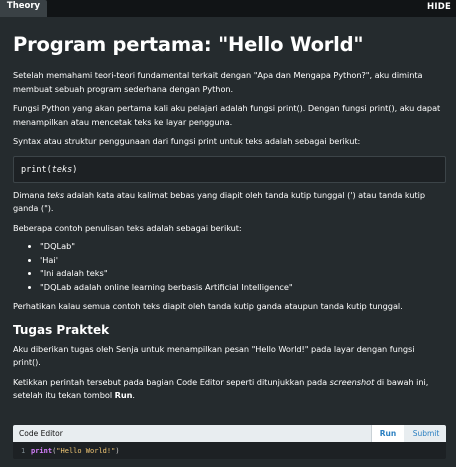  I want to click on syntax-code-block: print(teks), so click(229, 169).